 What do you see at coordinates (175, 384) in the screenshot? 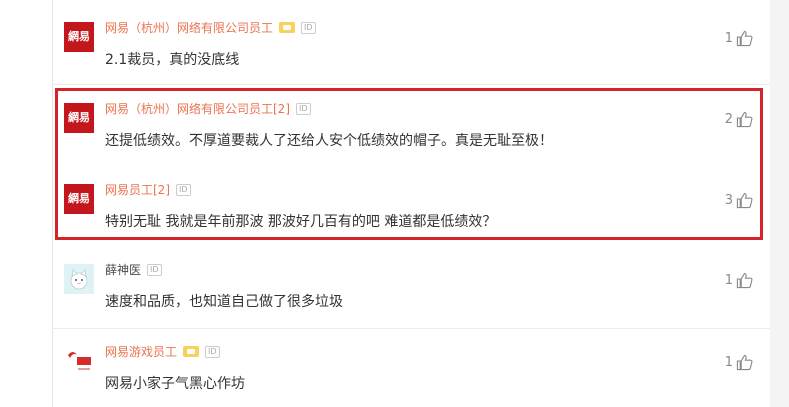
I see `comment-text: 网易小家子气黑心作坊` at bounding box center [175, 384].